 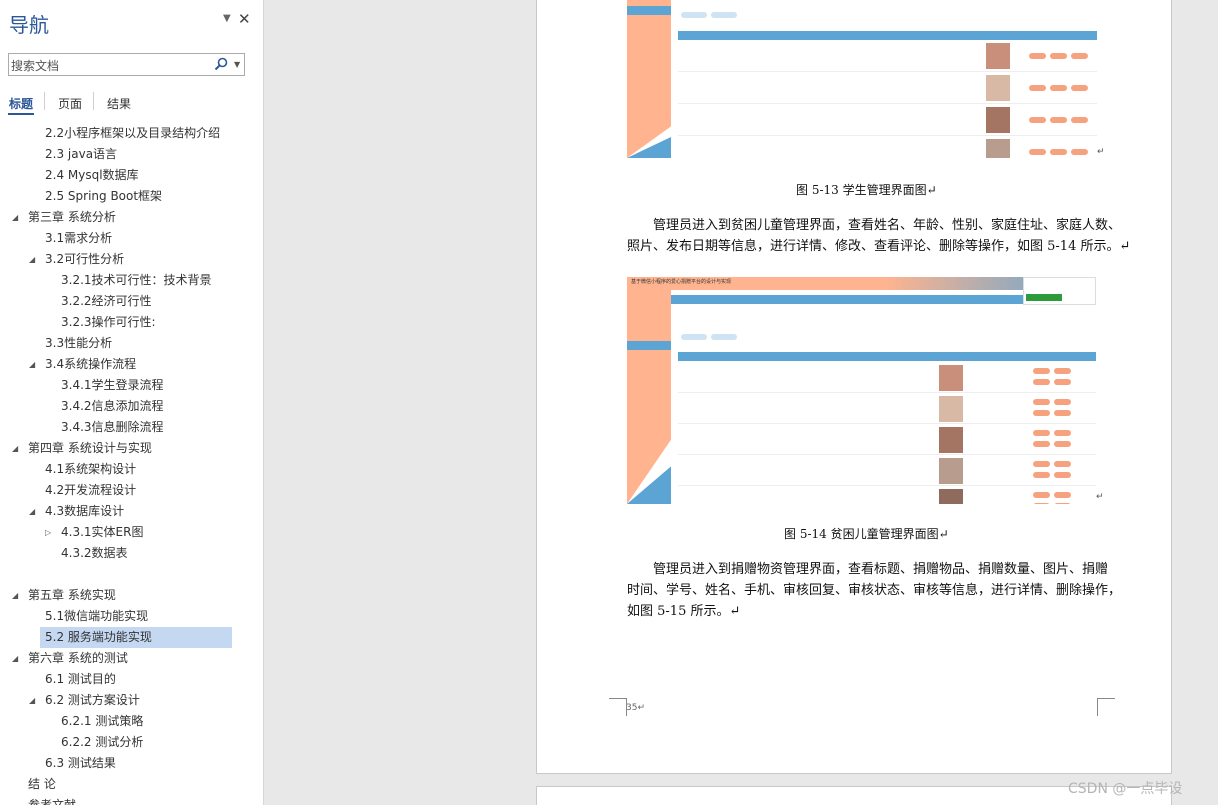 What do you see at coordinates (90, 490) in the screenshot?
I see `nav-heading-item: 4.2开发流程设计` at bounding box center [90, 490].